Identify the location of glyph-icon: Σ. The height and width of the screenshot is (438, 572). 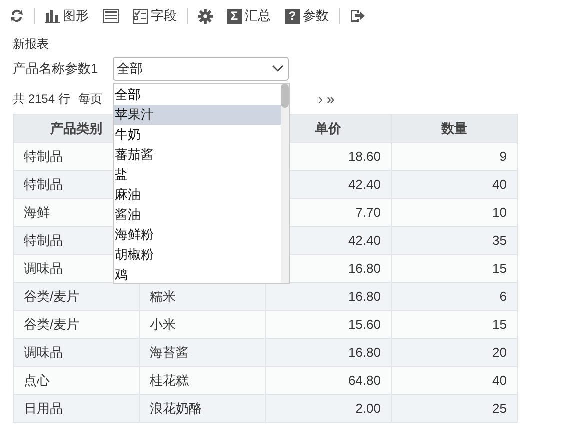
(234, 16).